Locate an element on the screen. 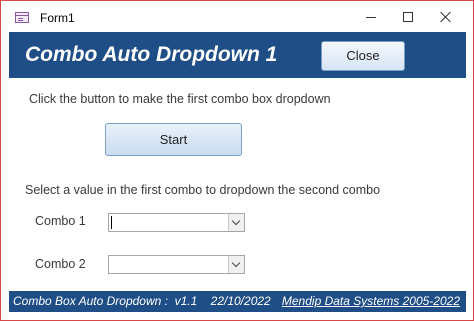  combo2-label: Combo 2 is located at coordinates (60, 264).